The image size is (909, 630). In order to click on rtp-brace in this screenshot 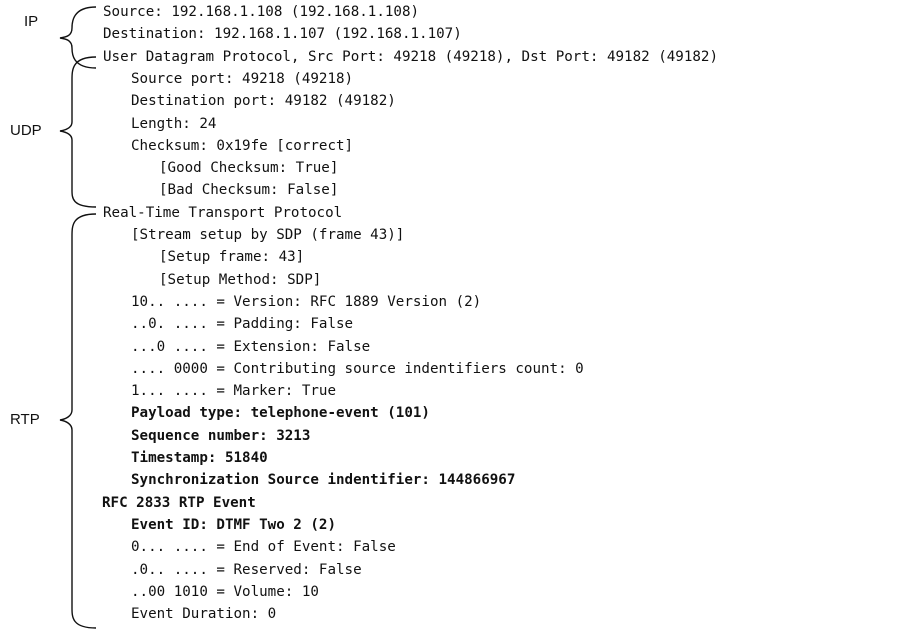, I will do `click(78, 421)`.